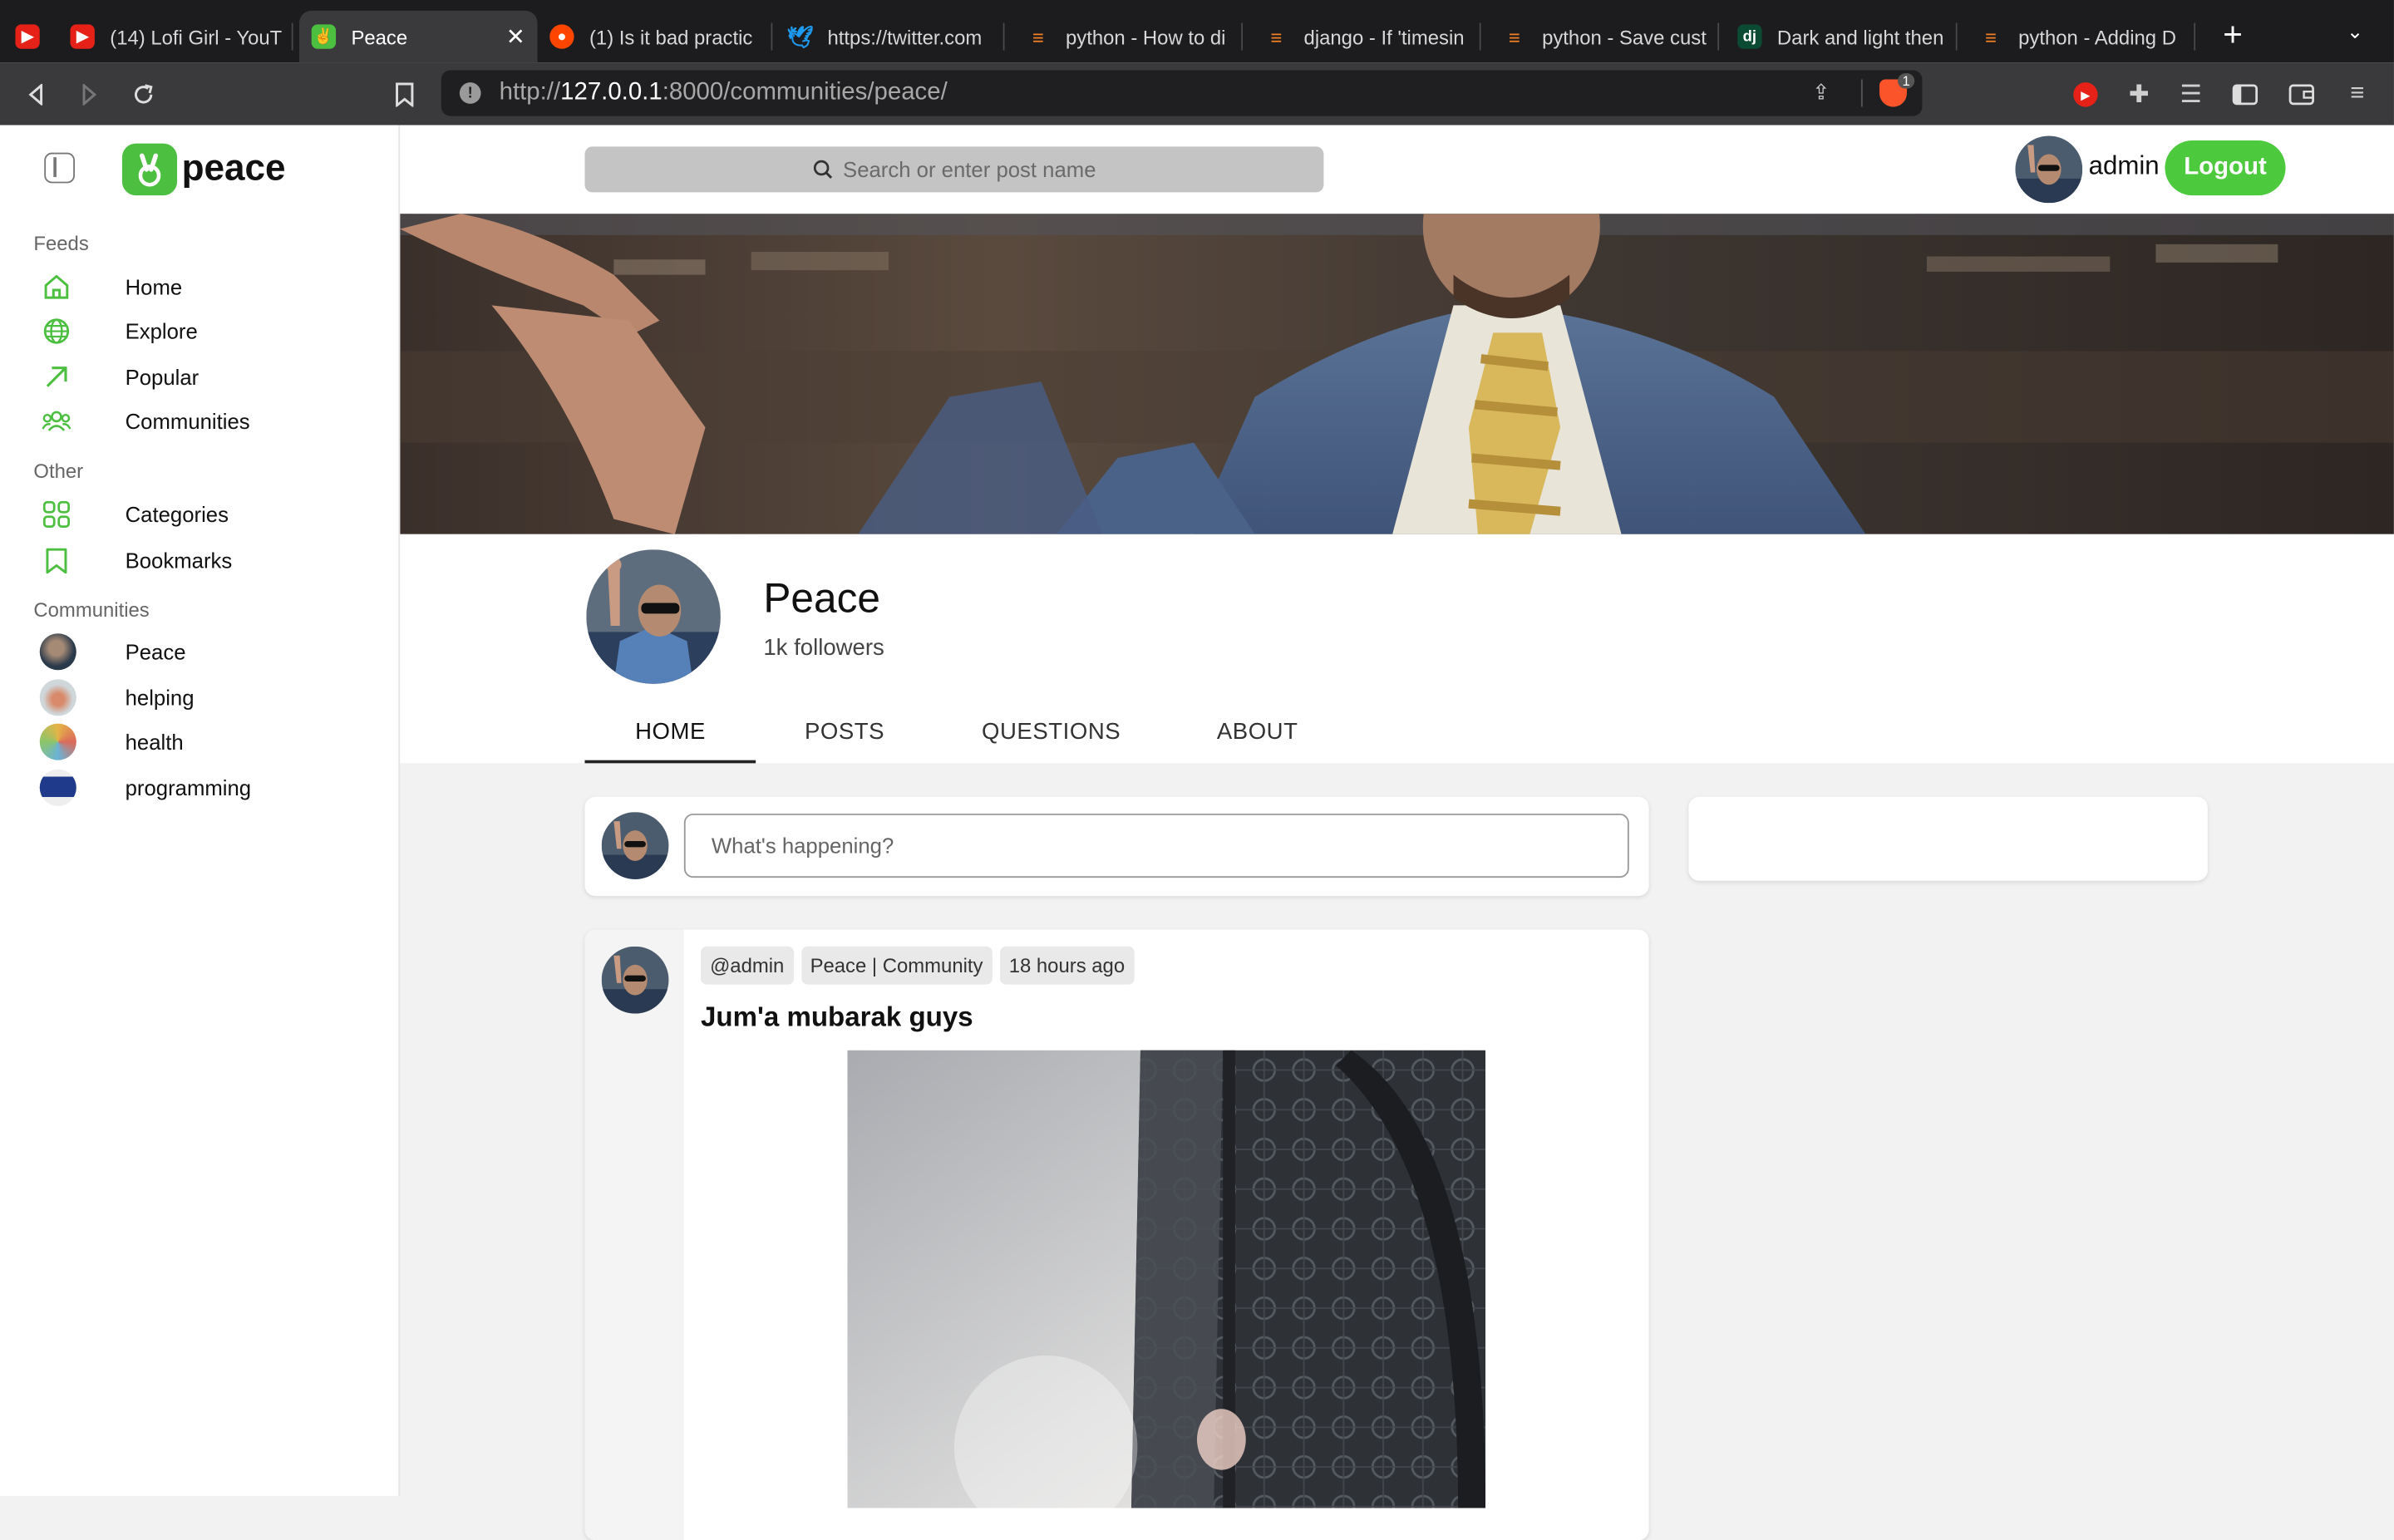 The image size is (2394, 1540). What do you see at coordinates (379, 36) in the screenshot?
I see `tab-title: Peace` at bounding box center [379, 36].